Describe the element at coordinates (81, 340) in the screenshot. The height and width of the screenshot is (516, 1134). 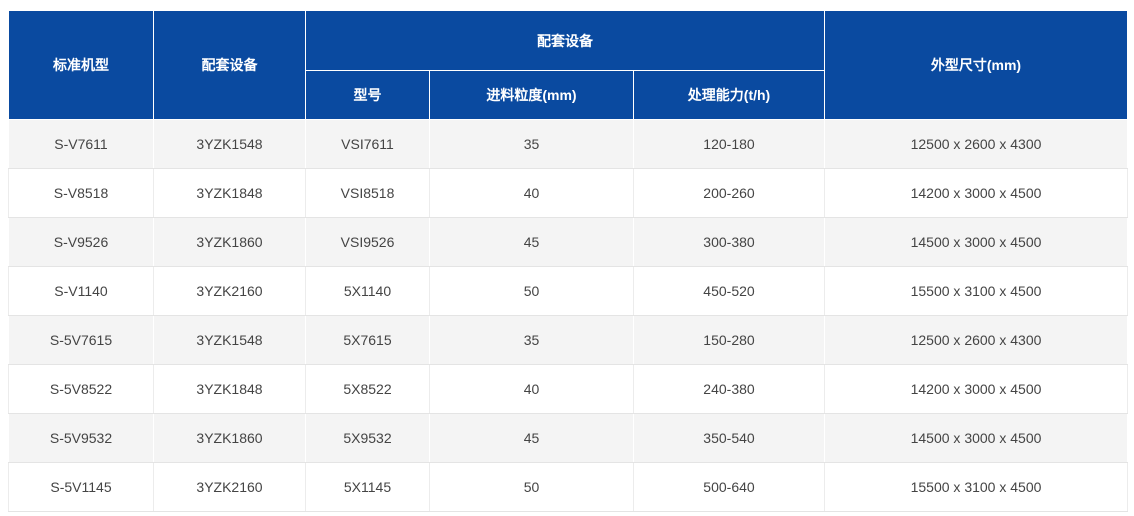
I see `cell-standard-model: S-5V7615` at that location.